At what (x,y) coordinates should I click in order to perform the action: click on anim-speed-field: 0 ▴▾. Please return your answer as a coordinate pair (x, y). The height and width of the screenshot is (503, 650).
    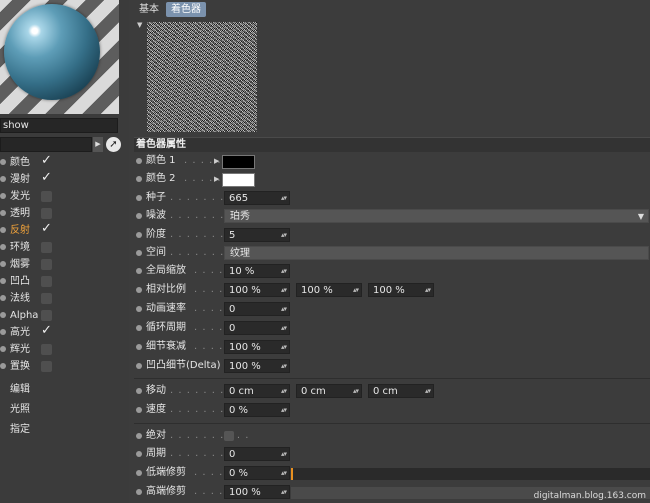
    Looking at the image, I should click on (257, 309).